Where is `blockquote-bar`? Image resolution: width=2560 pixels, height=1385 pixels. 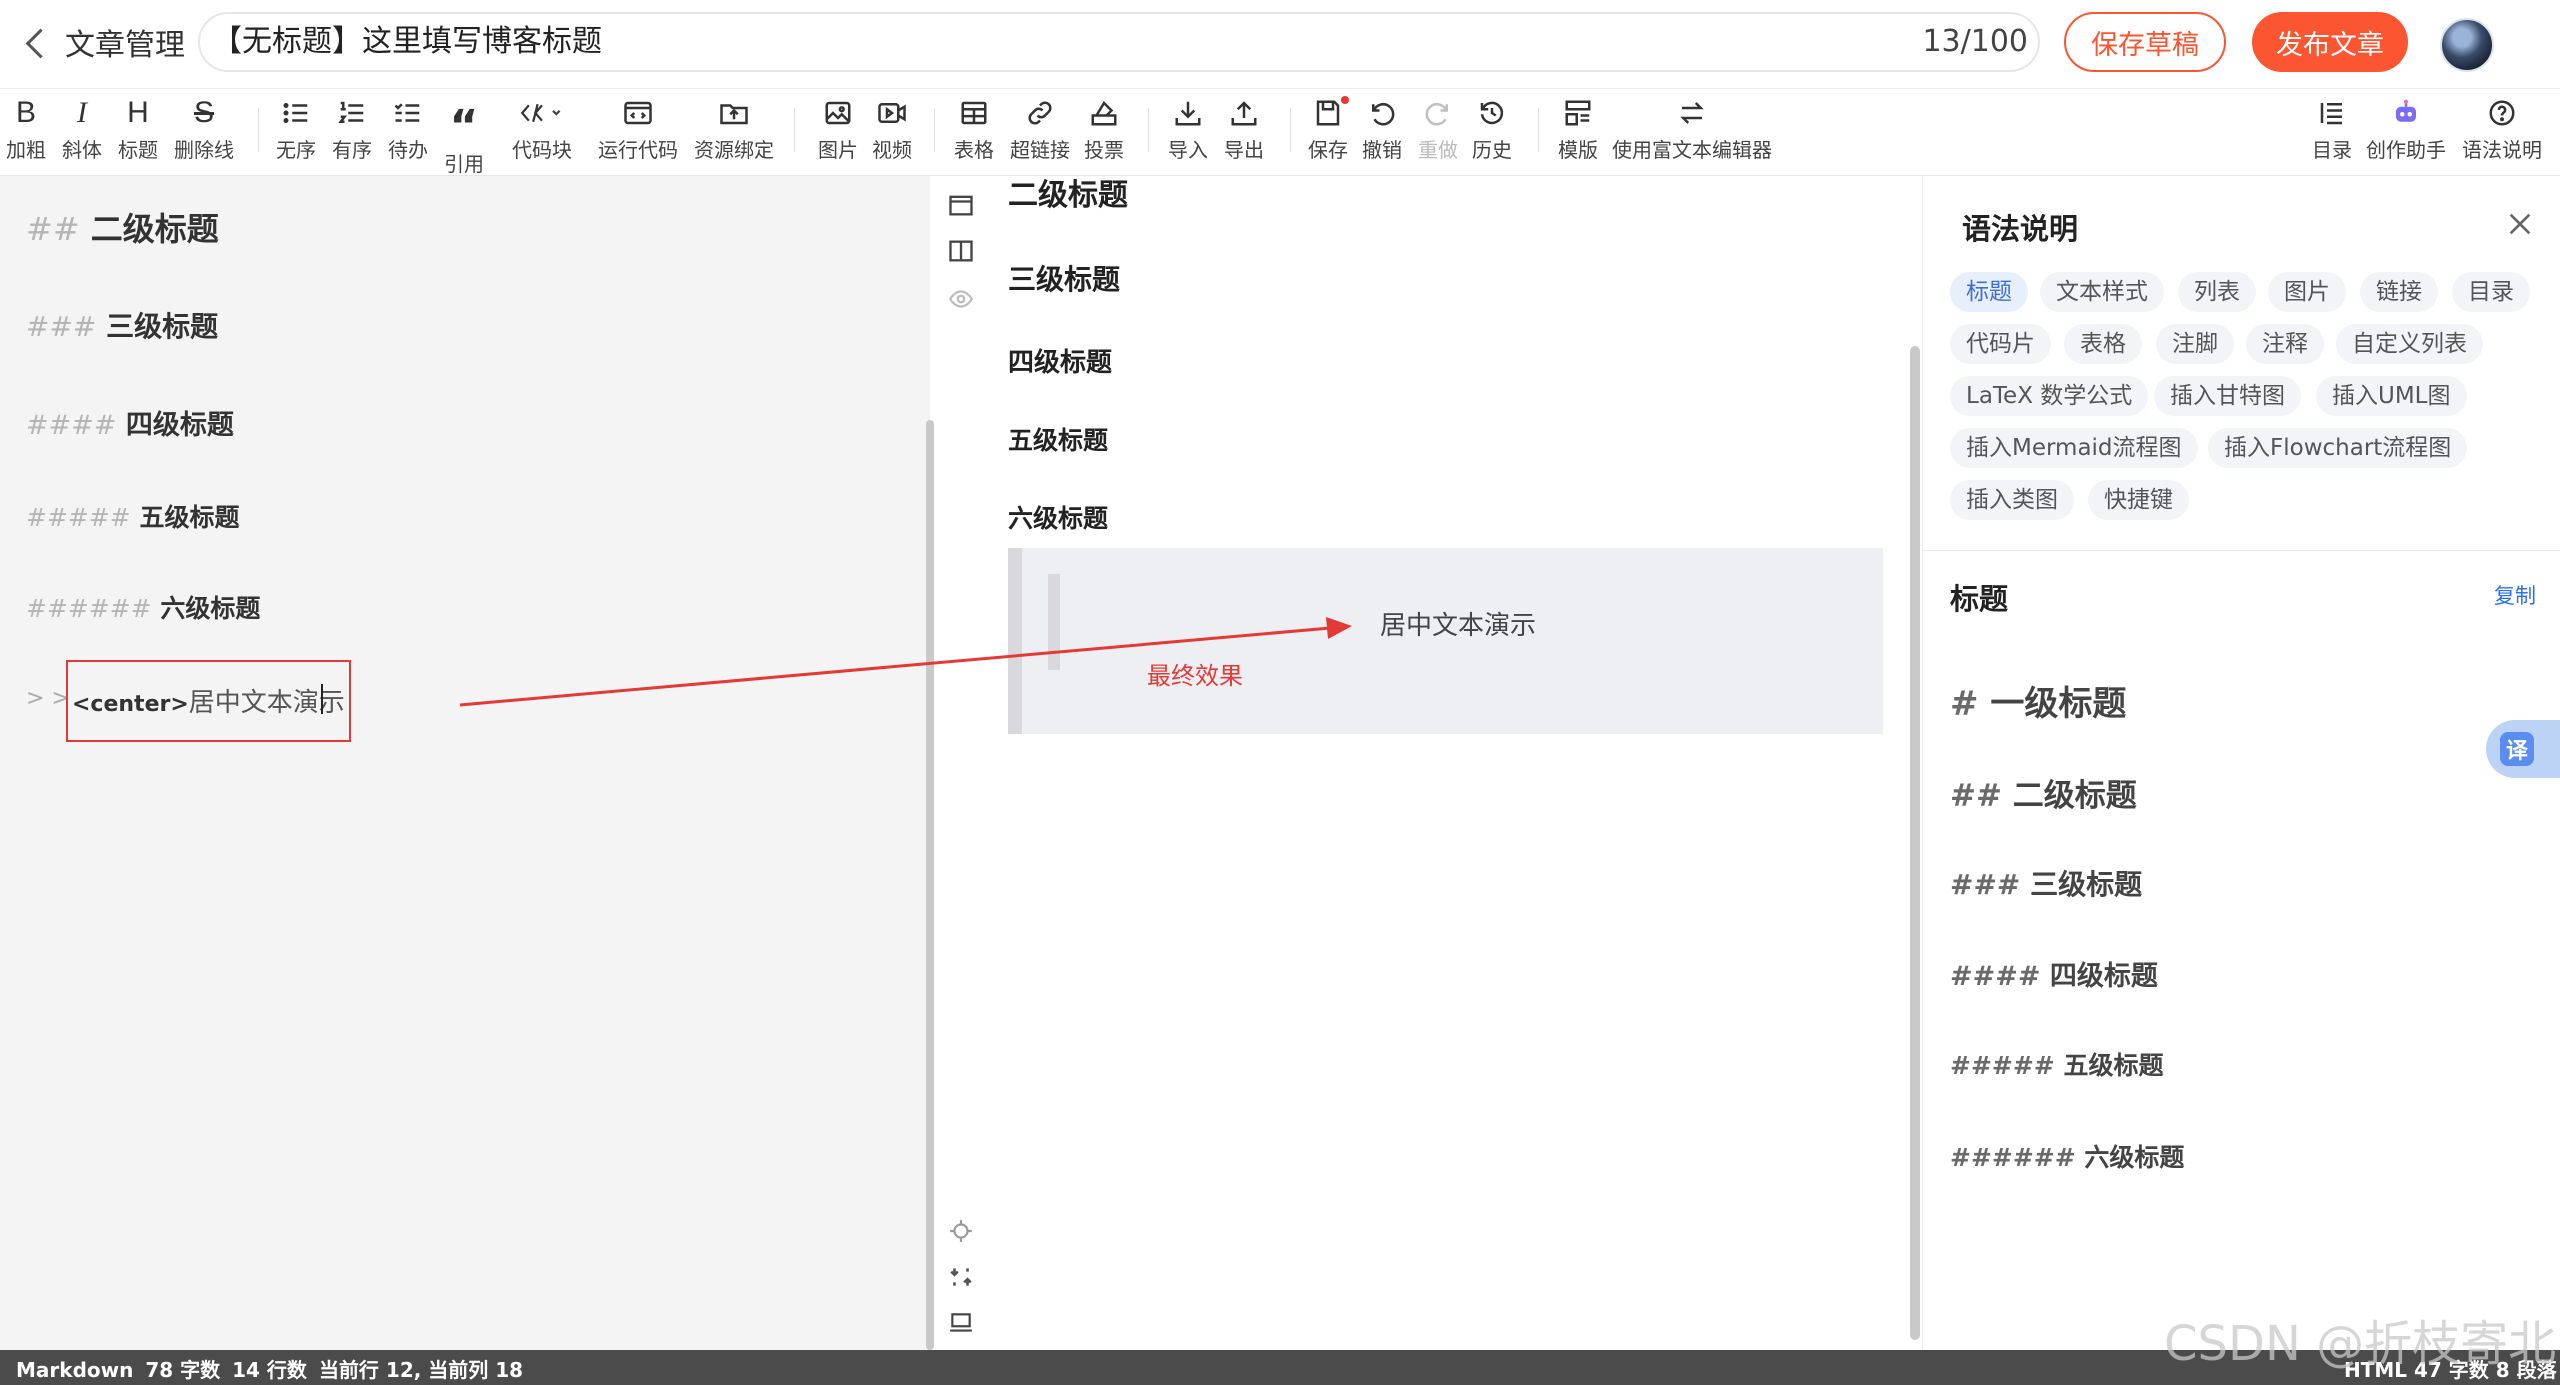 blockquote-bar is located at coordinates (1015, 641).